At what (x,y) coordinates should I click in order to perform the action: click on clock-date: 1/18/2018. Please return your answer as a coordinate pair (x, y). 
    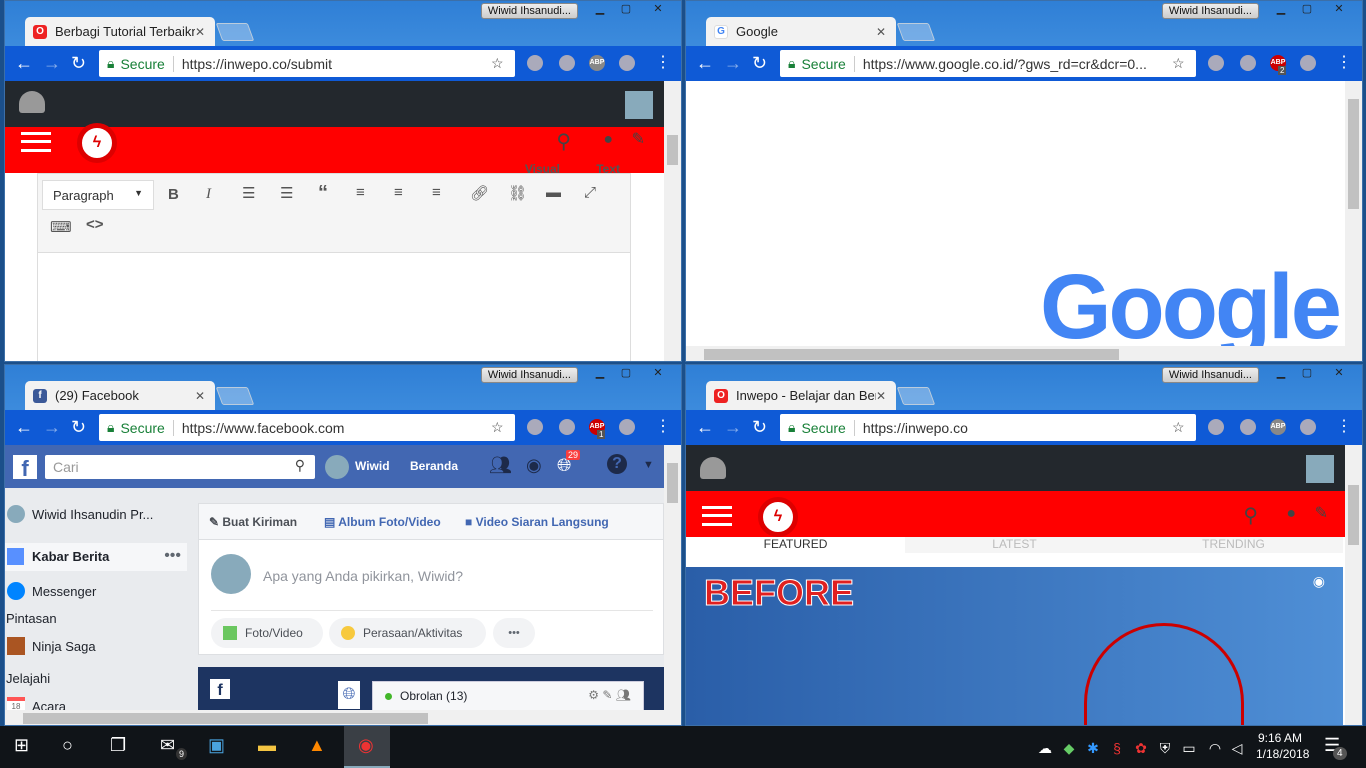
    Looking at the image, I should click on (1282, 754).